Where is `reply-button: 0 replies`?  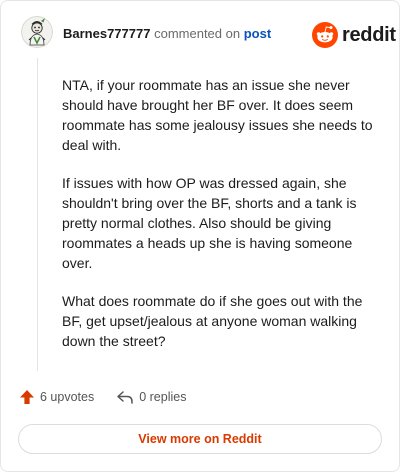 reply-button: 0 replies is located at coordinates (151, 397).